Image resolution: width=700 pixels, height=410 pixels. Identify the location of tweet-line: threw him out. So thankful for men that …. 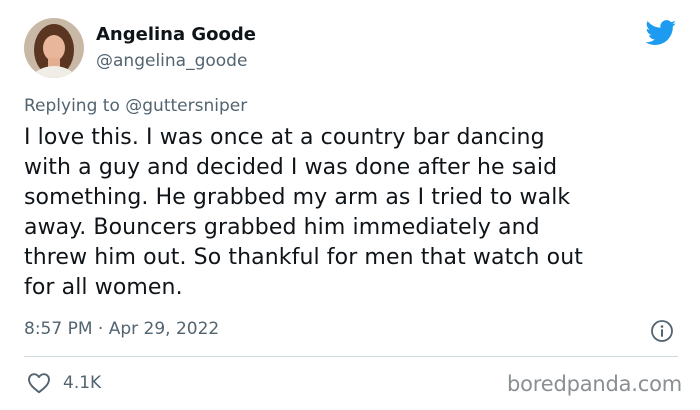
(303, 257).